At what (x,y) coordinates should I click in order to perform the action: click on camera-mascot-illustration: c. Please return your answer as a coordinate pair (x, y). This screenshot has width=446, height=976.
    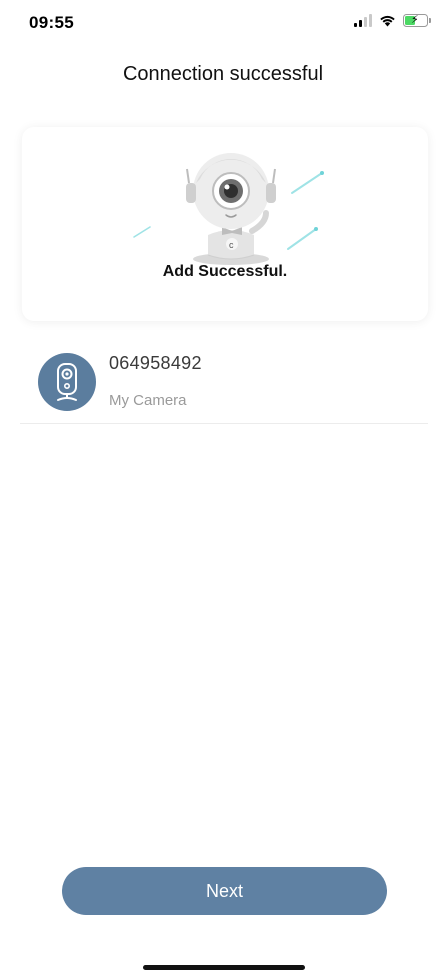
    Looking at the image, I should click on (228, 209).